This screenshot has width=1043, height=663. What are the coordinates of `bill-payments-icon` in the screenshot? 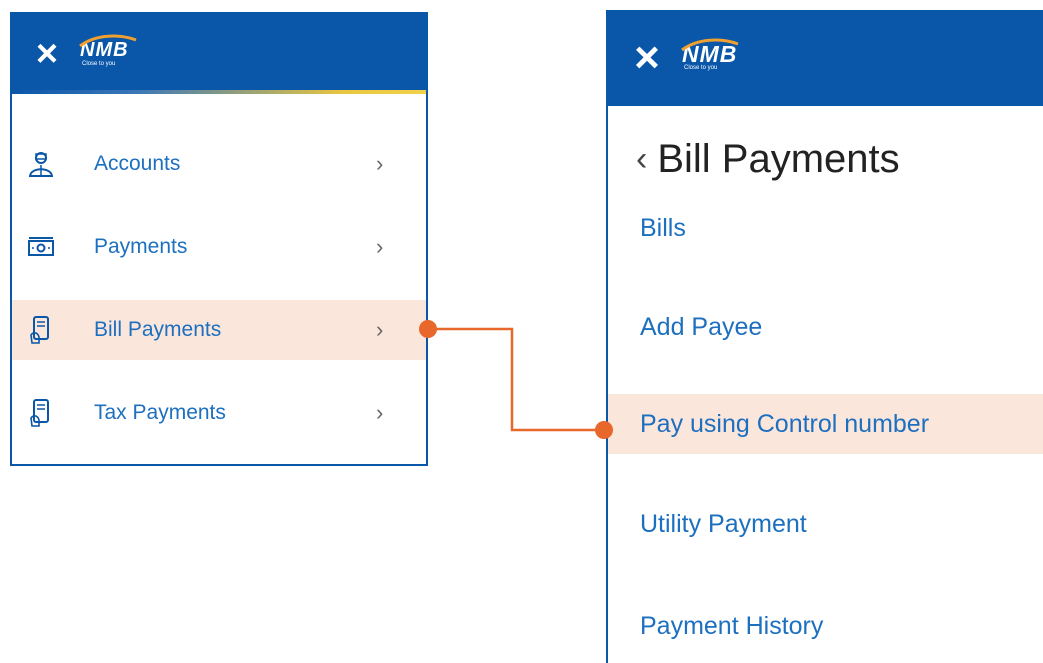 It's located at (41, 330).